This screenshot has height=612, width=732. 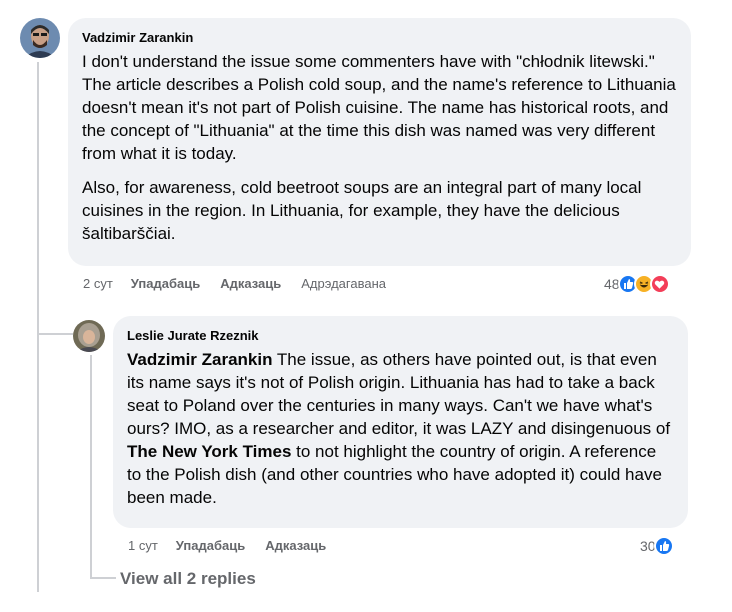 What do you see at coordinates (209, 451) in the screenshot?
I see `nyt-link: The New York Times` at bounding box center [209, 451].